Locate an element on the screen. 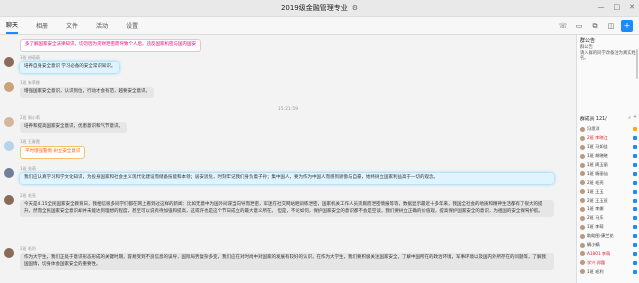 The height and width of the screenshot is (283, 639). member-item: 1班 李萌 is located at coordinates (608, 227).